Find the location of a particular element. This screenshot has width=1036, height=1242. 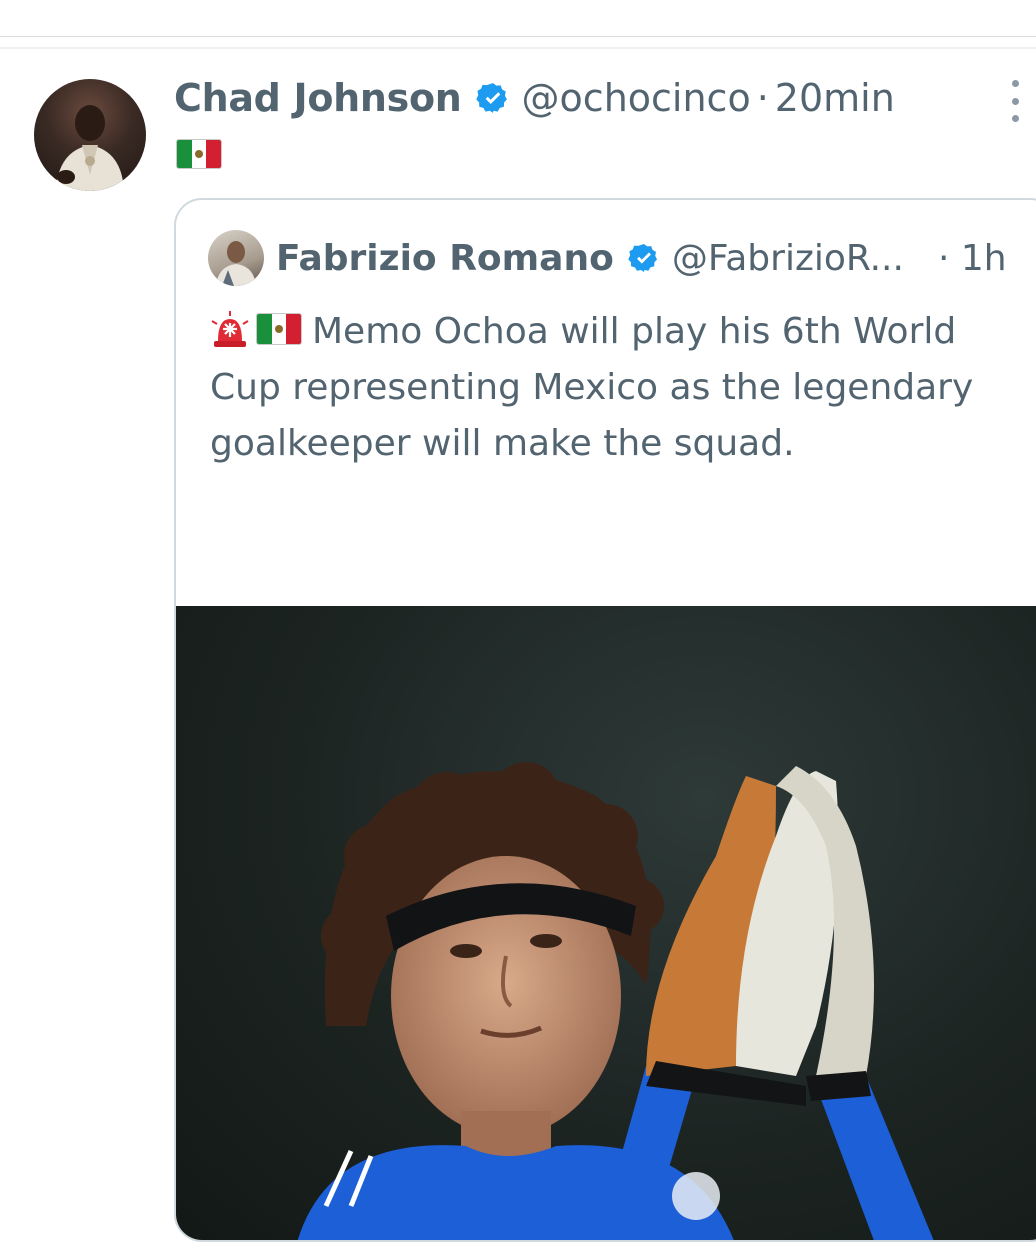

author-name: Chad Johnson is located at coordinates (318, 98).